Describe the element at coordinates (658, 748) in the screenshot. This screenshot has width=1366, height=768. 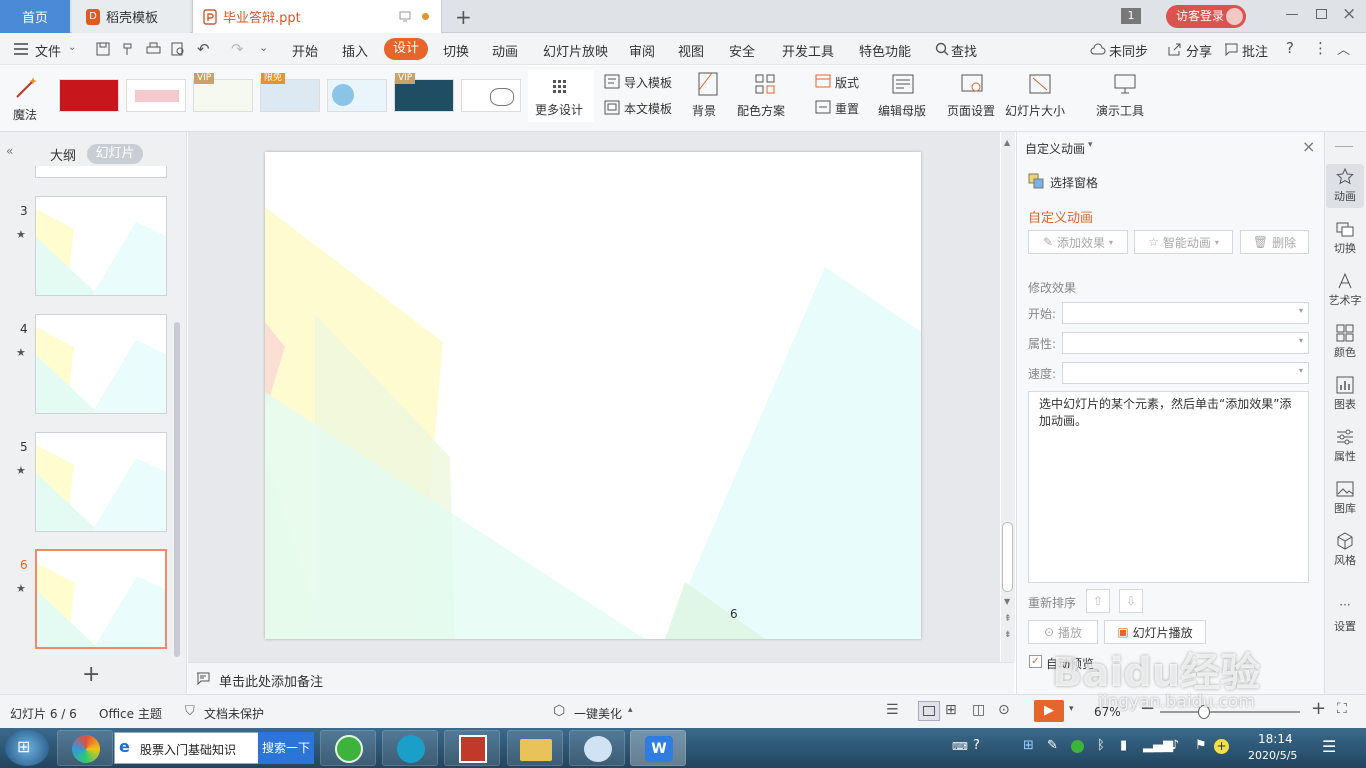
I see `taskbar-app-wps: W` at that location.